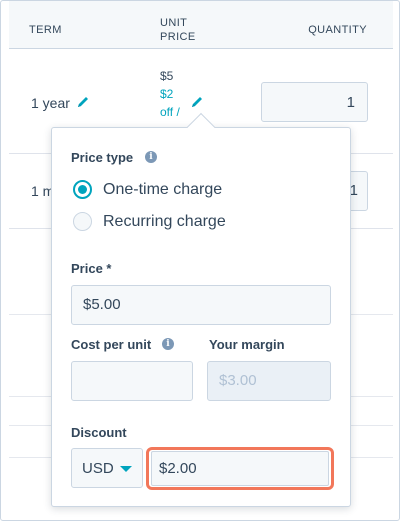  Describe the element at coordinates (45, 30) in the screenshot. I see `header-term: TERM` at that location.